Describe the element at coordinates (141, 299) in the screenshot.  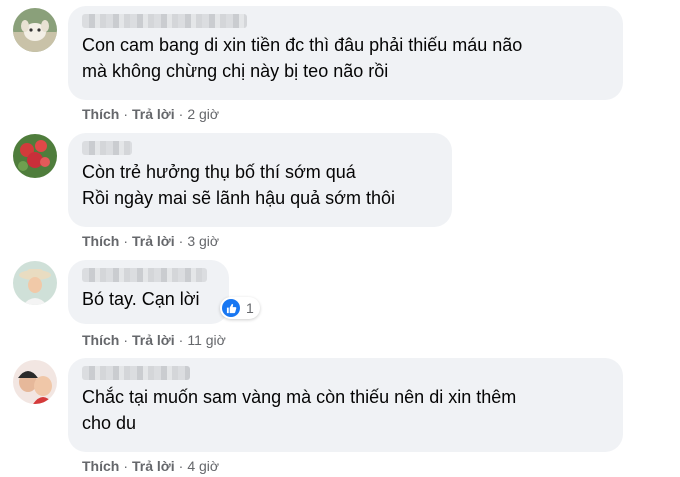
I see `comment-text: Bó tay. Cạn lời` at that location.